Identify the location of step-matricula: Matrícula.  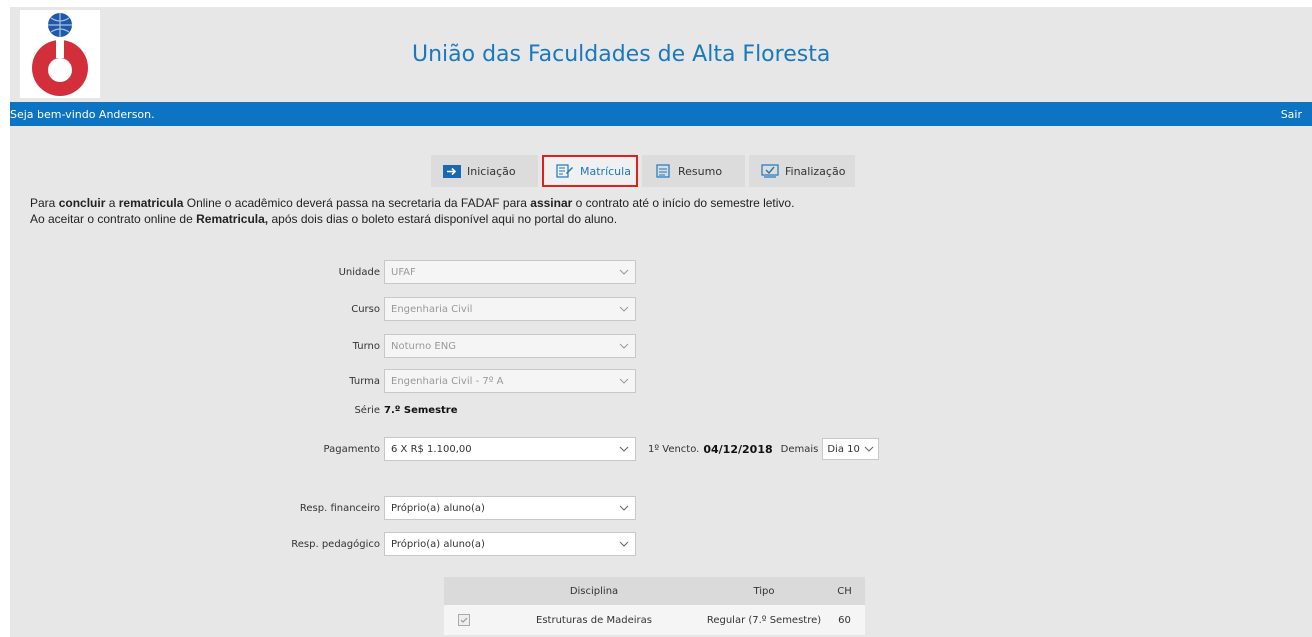
(590, 171).